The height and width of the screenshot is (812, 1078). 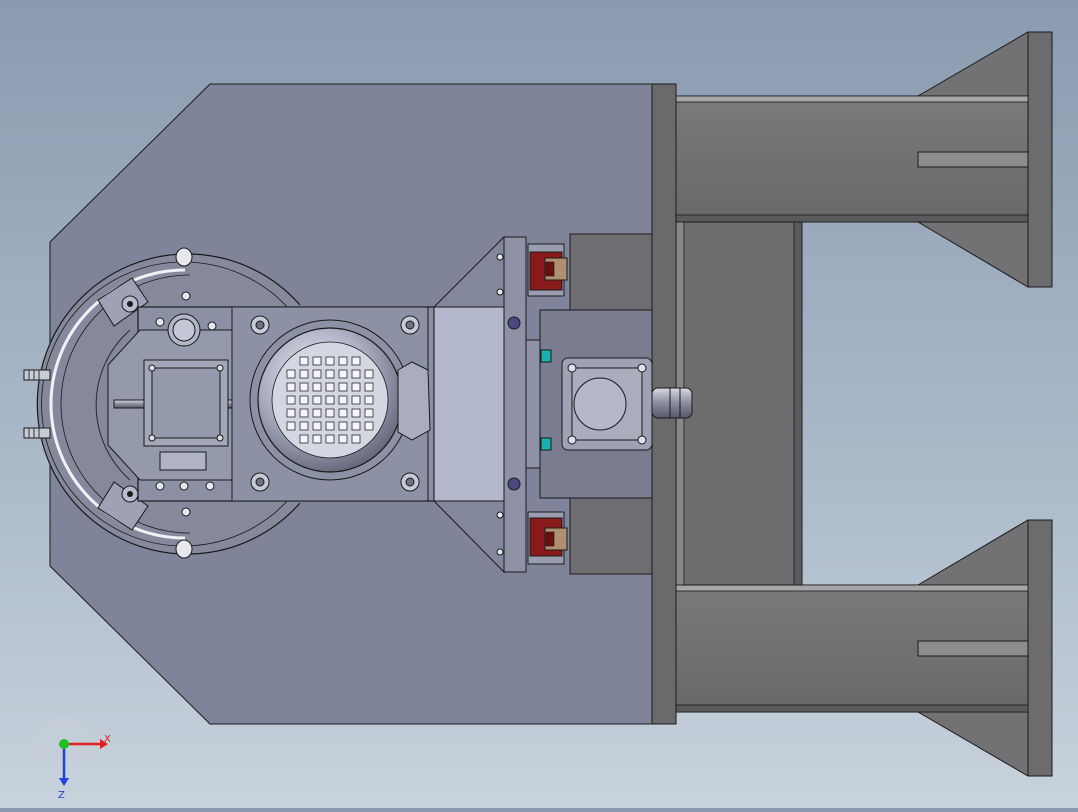 I want to click on bottom-end-plate, so click(x=1040, y=648).